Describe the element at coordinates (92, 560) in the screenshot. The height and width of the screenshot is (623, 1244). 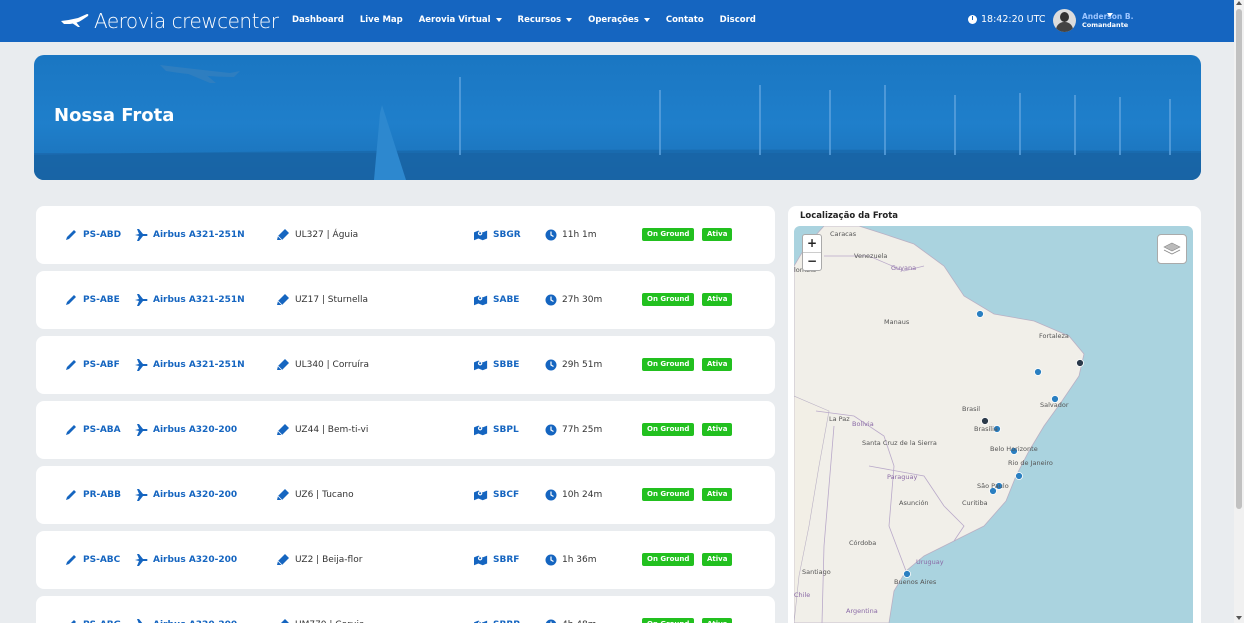
I see `aircraft-registration: PS-ABC` at that location.